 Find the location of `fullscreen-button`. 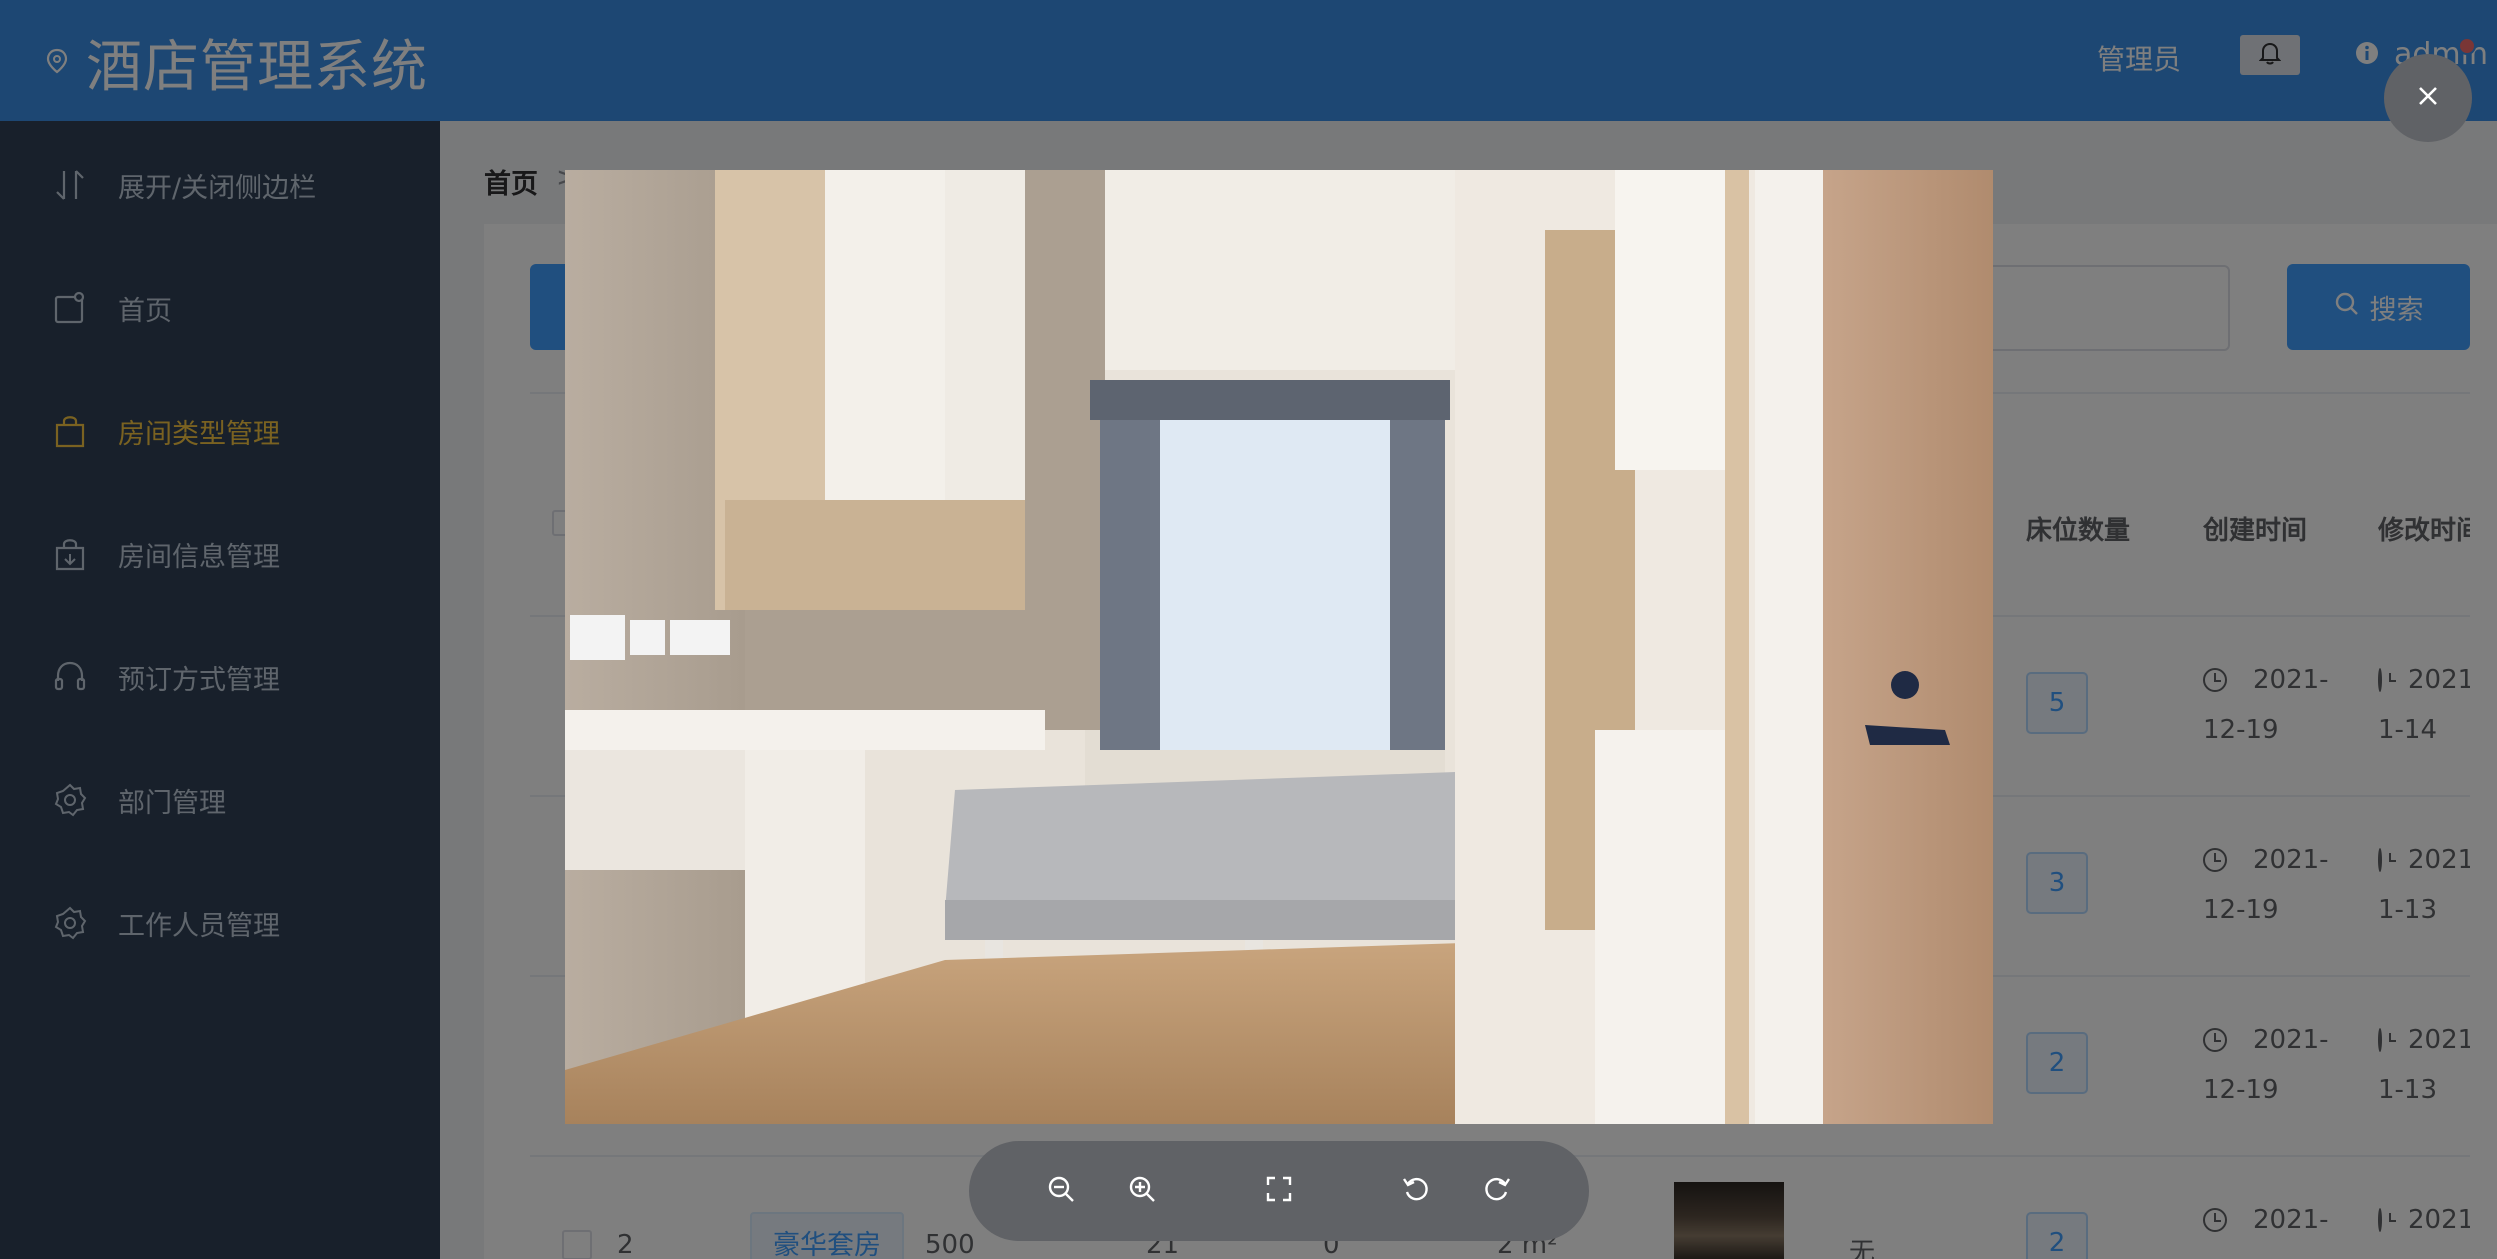

fullscreen-button is located at coordinates (1279, 1191).